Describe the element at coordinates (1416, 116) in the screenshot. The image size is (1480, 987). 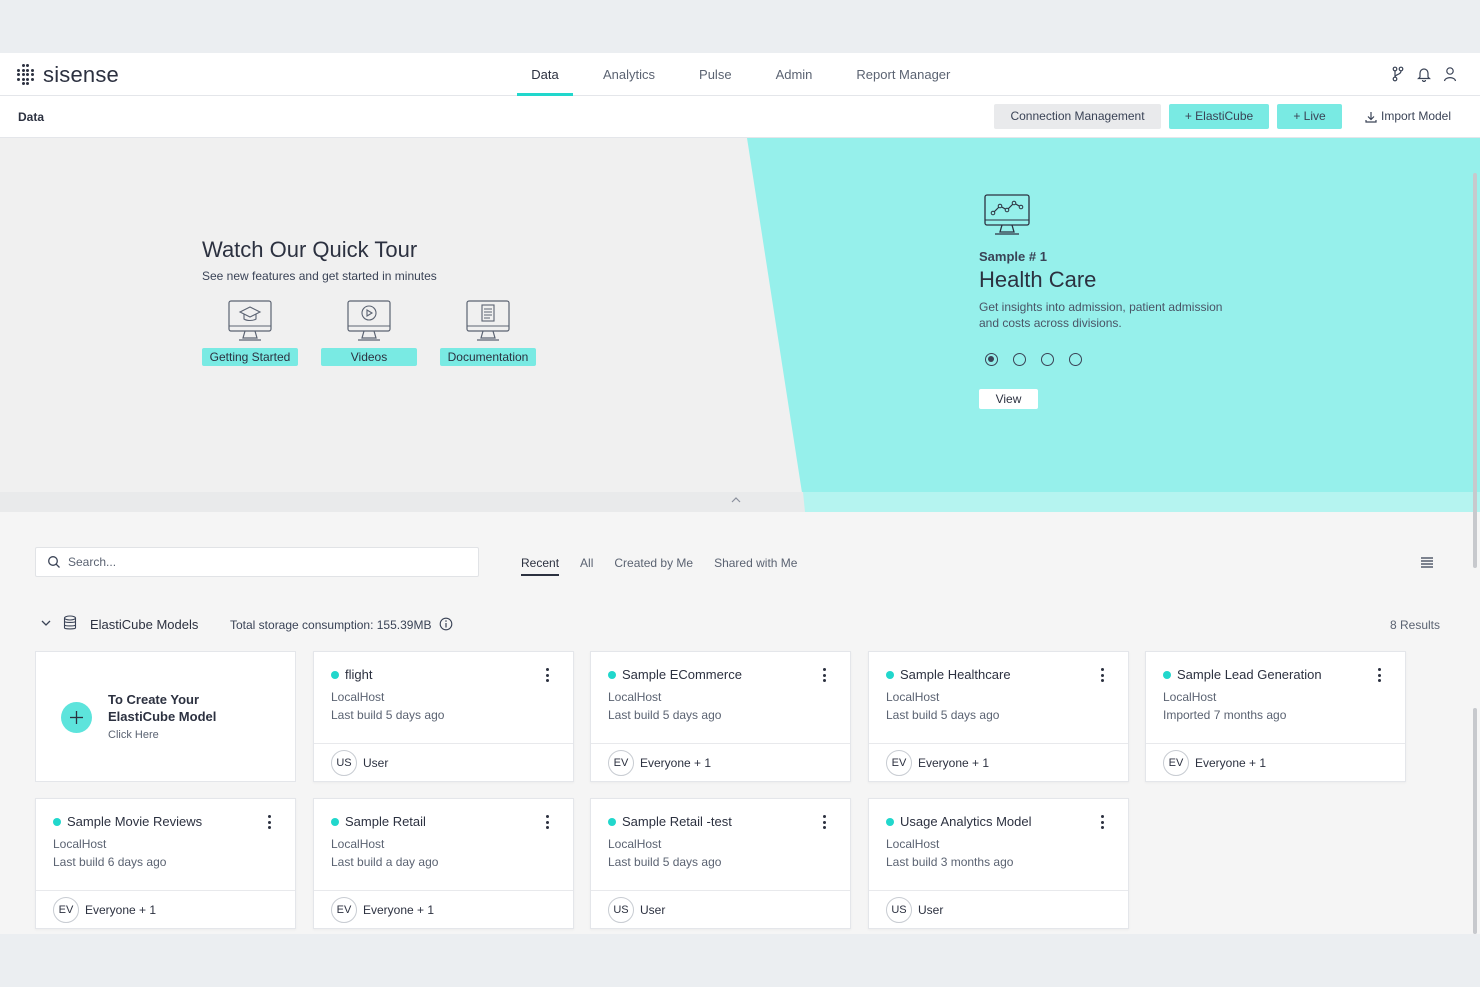
I see `import-model-label: Import Model` at that location.